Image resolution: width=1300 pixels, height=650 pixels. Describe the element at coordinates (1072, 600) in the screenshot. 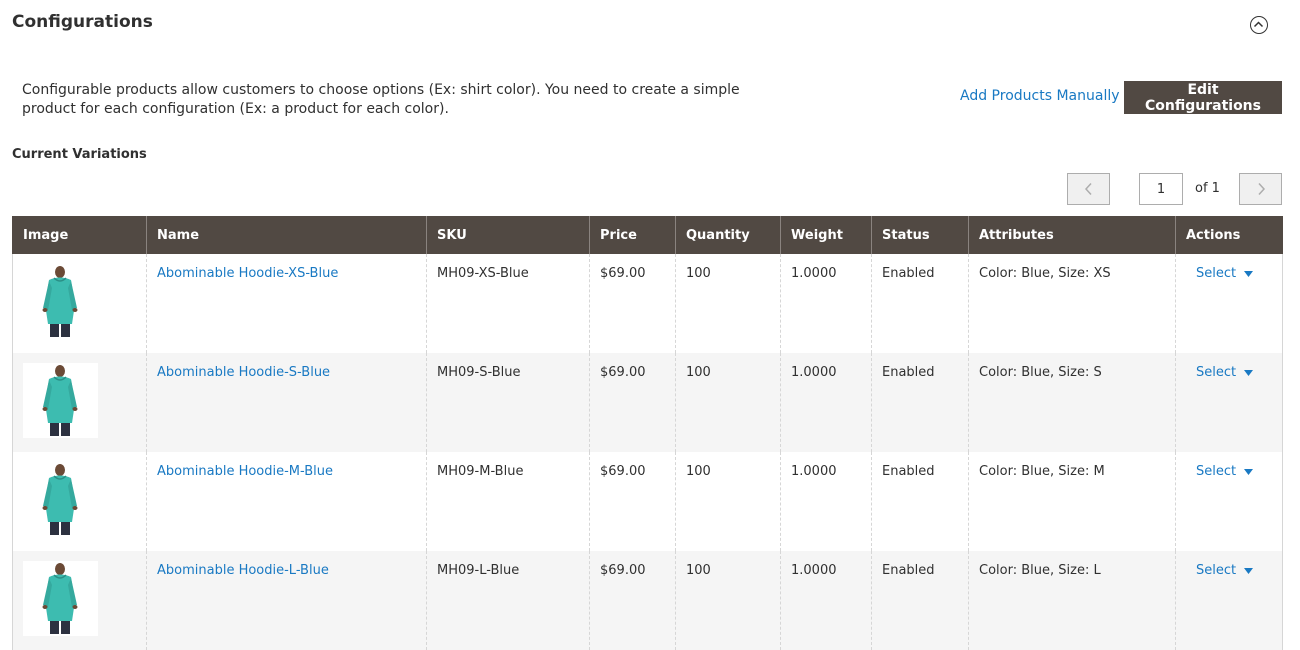

I see `cell-attributes: Color: Blue, Size: L` at that location.